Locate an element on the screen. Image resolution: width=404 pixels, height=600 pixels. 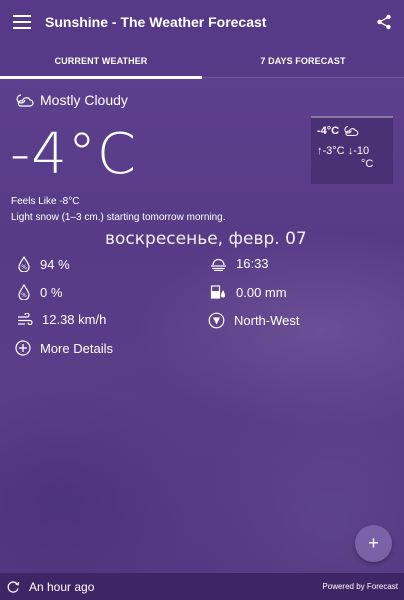
wind-direction-row: North-West is located at coordinates (254, 320).